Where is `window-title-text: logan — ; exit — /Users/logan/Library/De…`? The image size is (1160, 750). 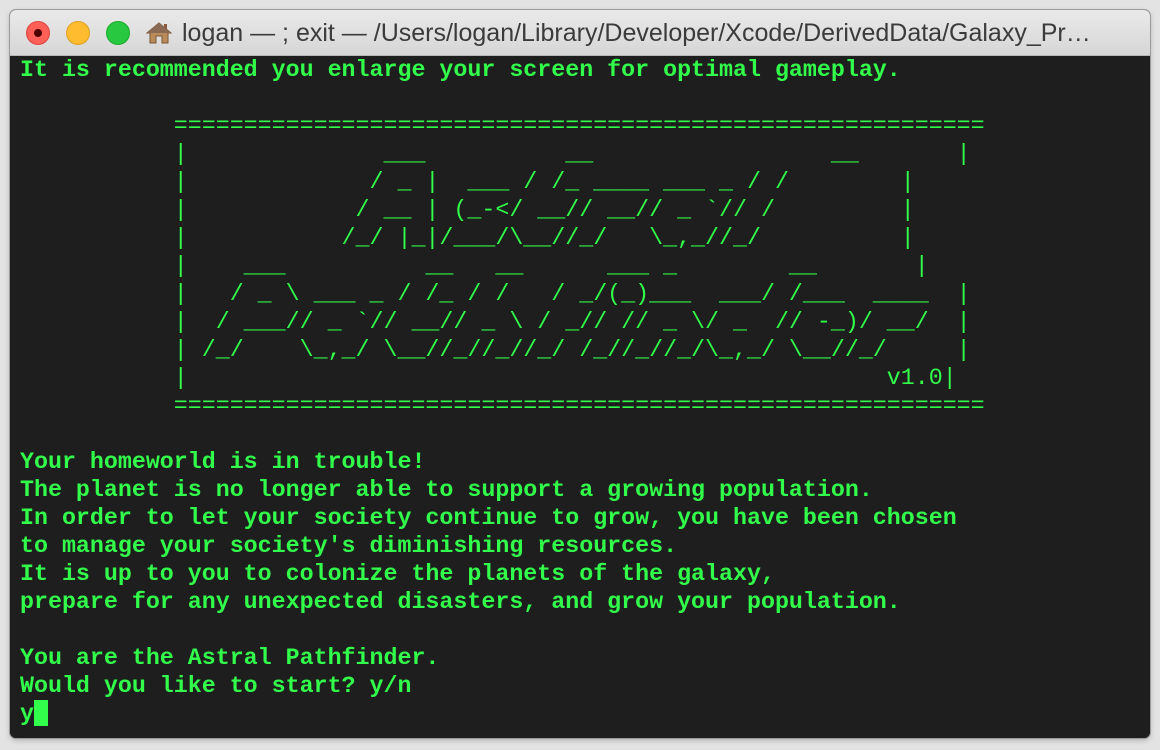
window-title-text: logan — ; exit — /Users/logan/Library/De… is located at coordinates (636, 32).